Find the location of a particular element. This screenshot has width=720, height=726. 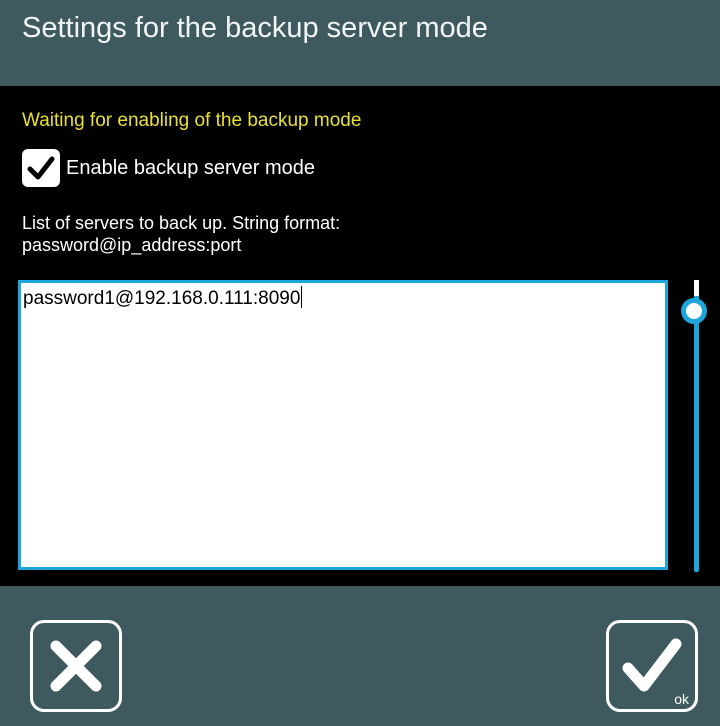

scrollbar-track is located at coordinates (696, 428).